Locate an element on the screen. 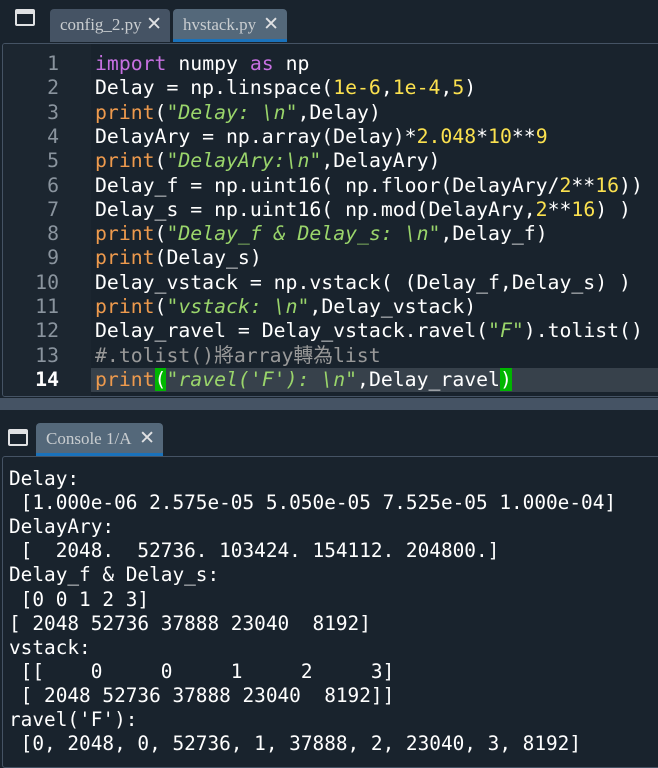  code-text: print("Delay: \n",Delay) is located at coordinates (238, 113).